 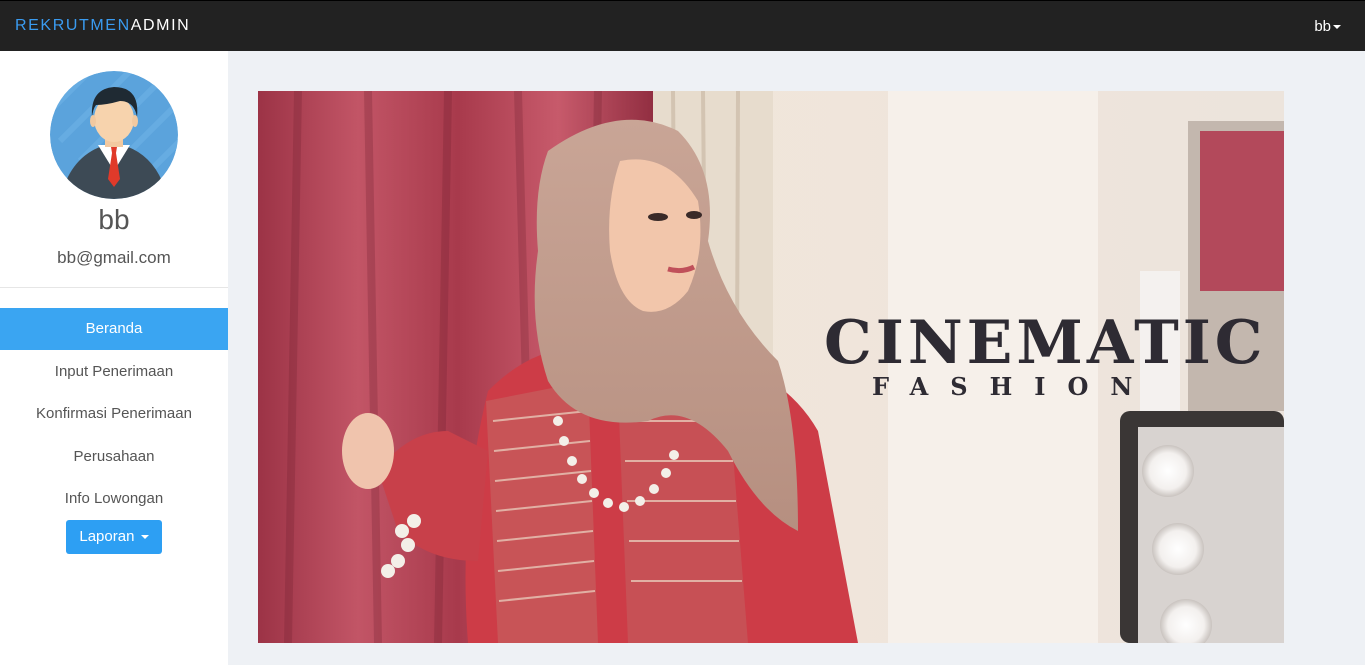 I want to click on brand-part2: ADMIN, so click(x=160, y=25).